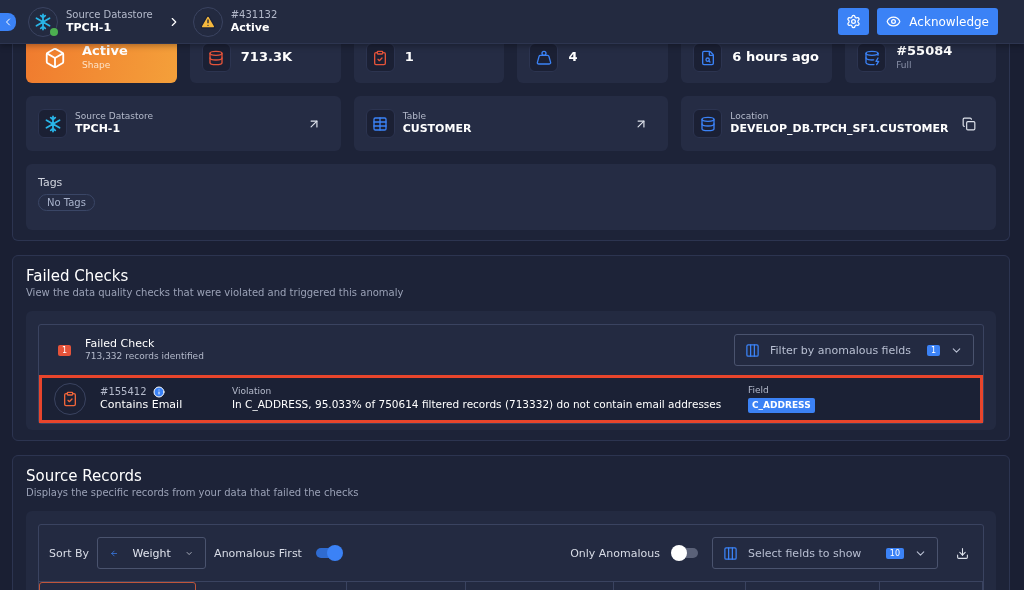  Describe the element at coordinates (123, 392) in the screenshot. I see `check-id: #155412` at that location.